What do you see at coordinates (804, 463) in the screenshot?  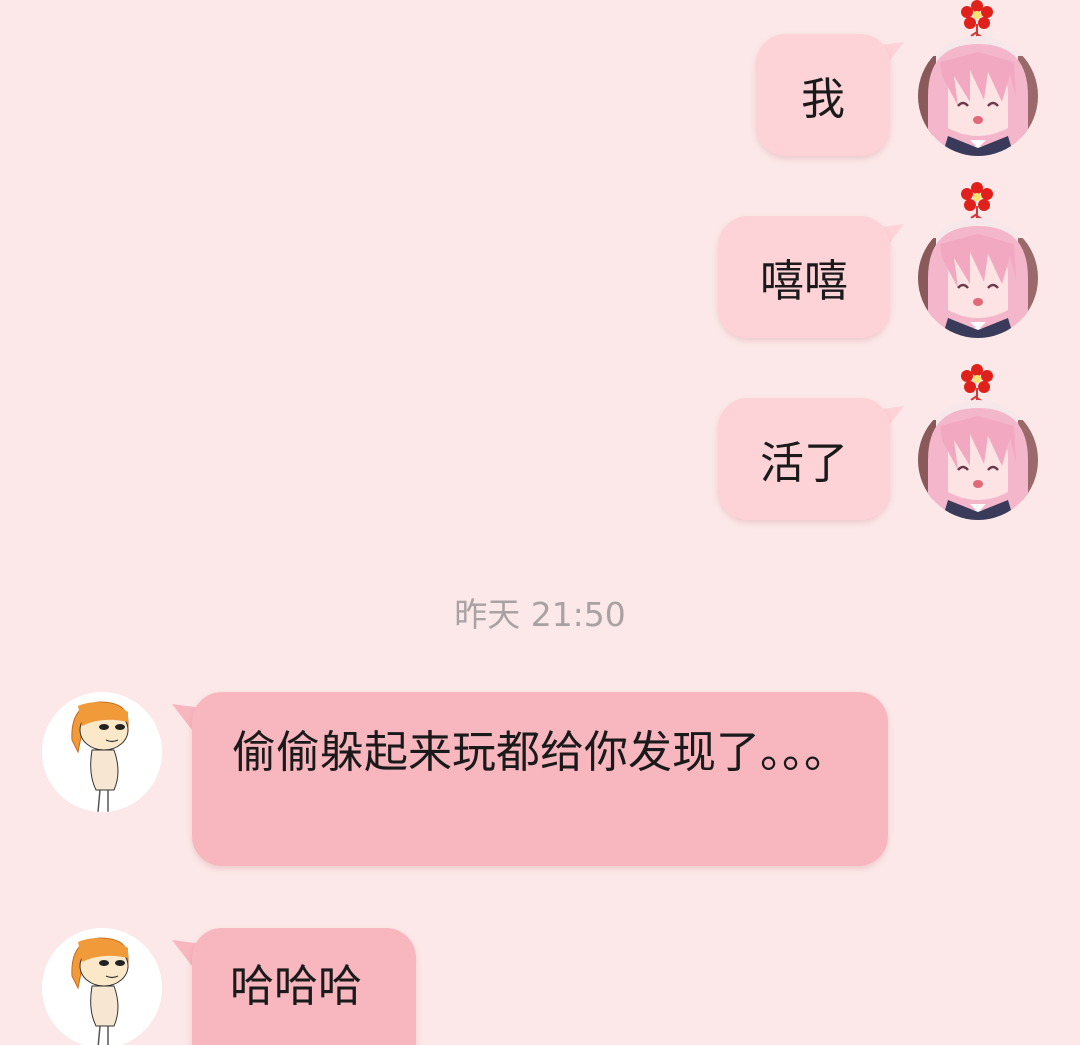 I see `message-text: 活了` at bounding box center [804, 463].